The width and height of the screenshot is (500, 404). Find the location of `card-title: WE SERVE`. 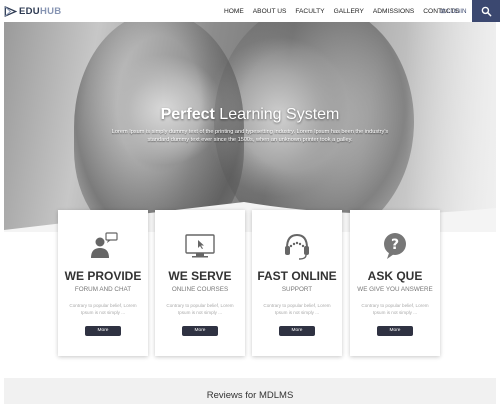

card-title: WE SERVE is located at coordinates (200, 276).